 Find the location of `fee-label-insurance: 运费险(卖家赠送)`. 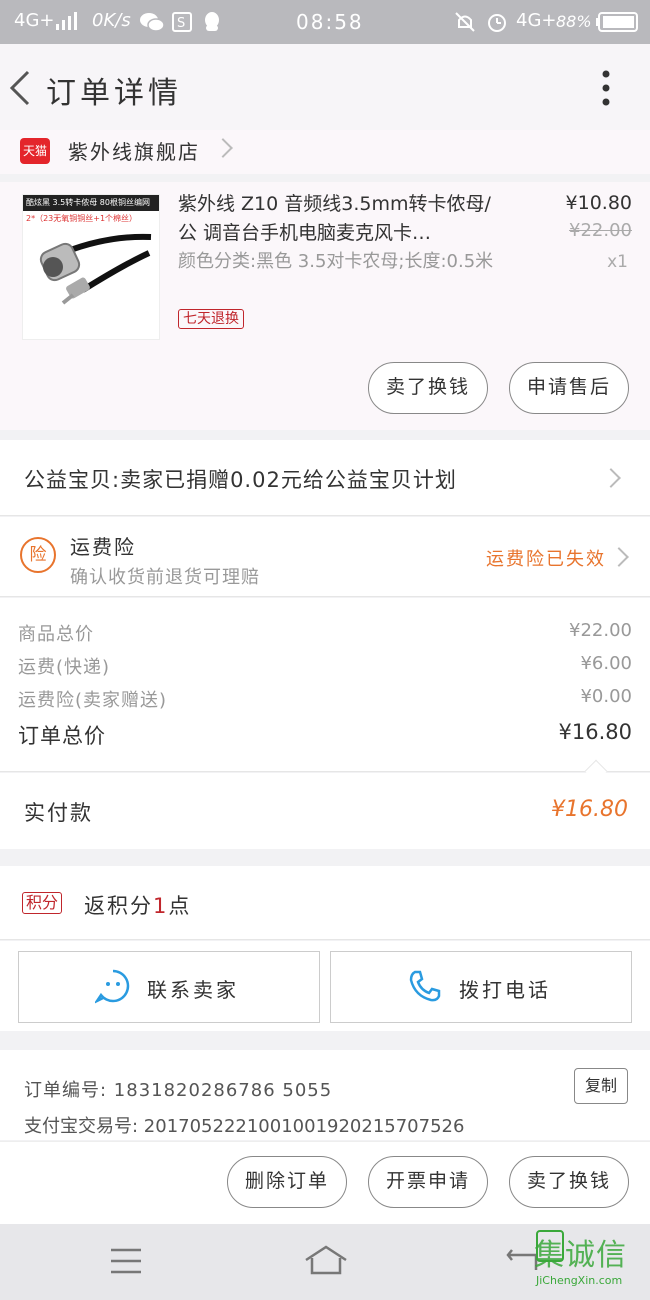

fee-label-insurance: 运费险(卖家赠送) is located at coordinates (93, 700).